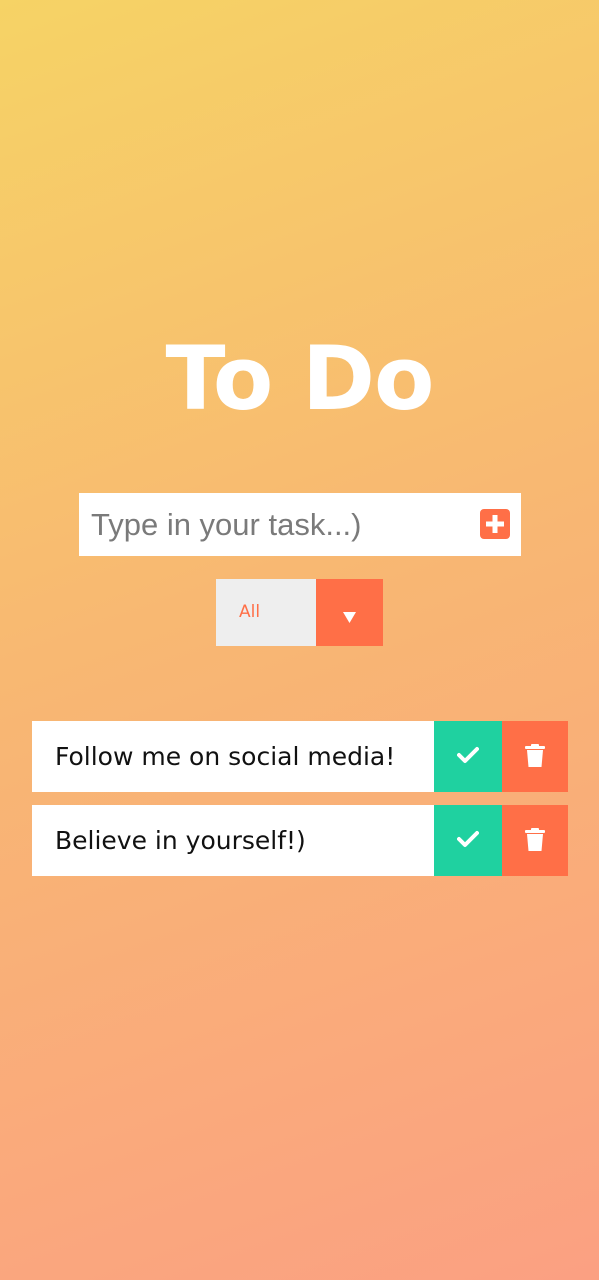 The height and width of the screenshot is (1280, 599). I want to click on plus-square-icon, so click(495, 524).